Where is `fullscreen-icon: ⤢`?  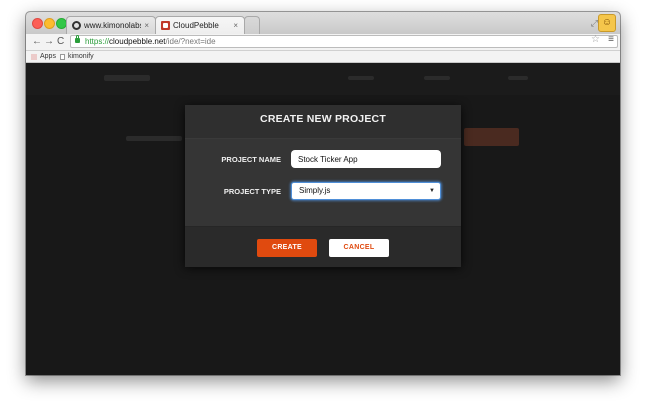 fullscreen-icon: ⤢ is located at coordinates (594, 23).